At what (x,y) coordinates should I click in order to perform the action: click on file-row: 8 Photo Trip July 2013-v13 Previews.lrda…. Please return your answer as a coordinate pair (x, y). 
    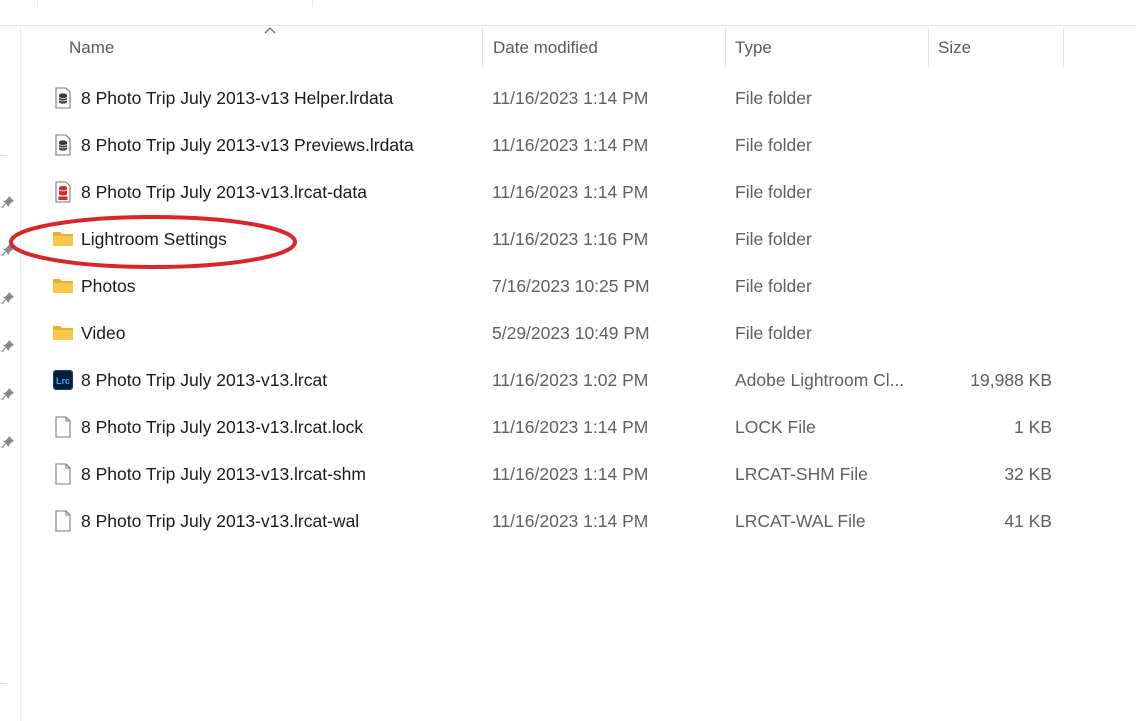
    Looking at the image, I should click on (551, 145).